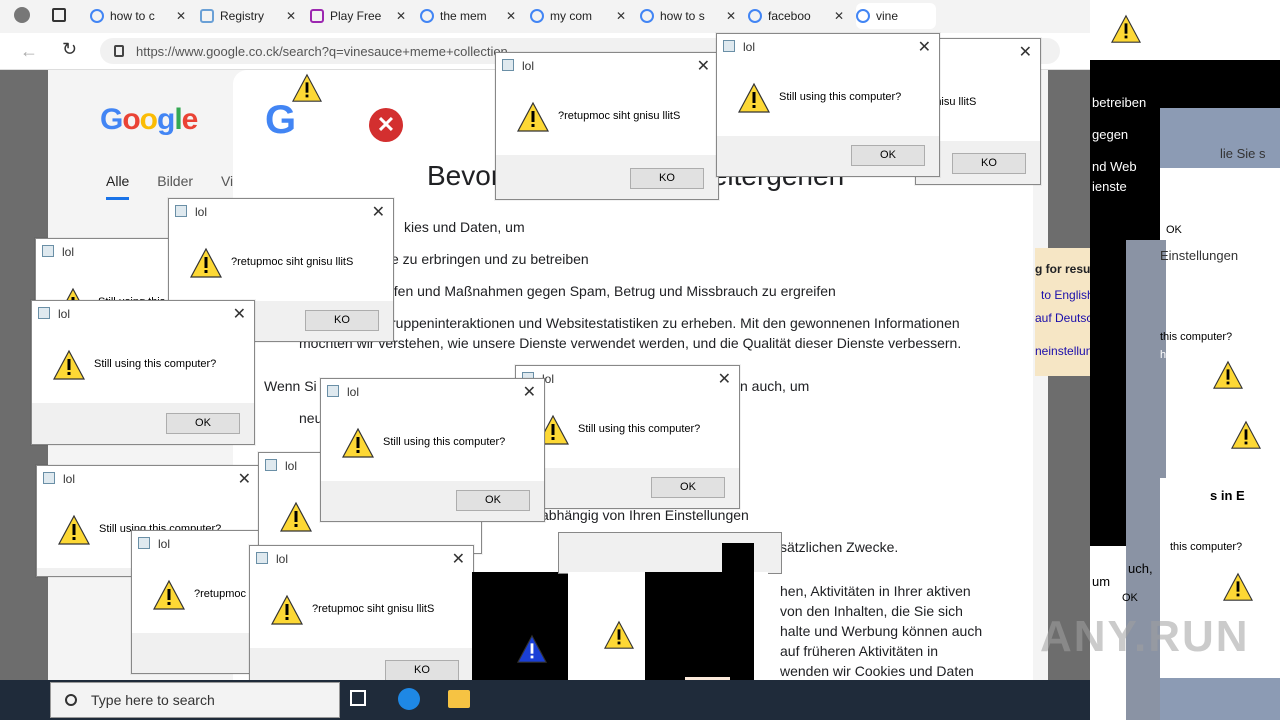  Describe the element at coordinates (106, 252) in the screenshot. I see `dialog-titlebar: lol` at that location.